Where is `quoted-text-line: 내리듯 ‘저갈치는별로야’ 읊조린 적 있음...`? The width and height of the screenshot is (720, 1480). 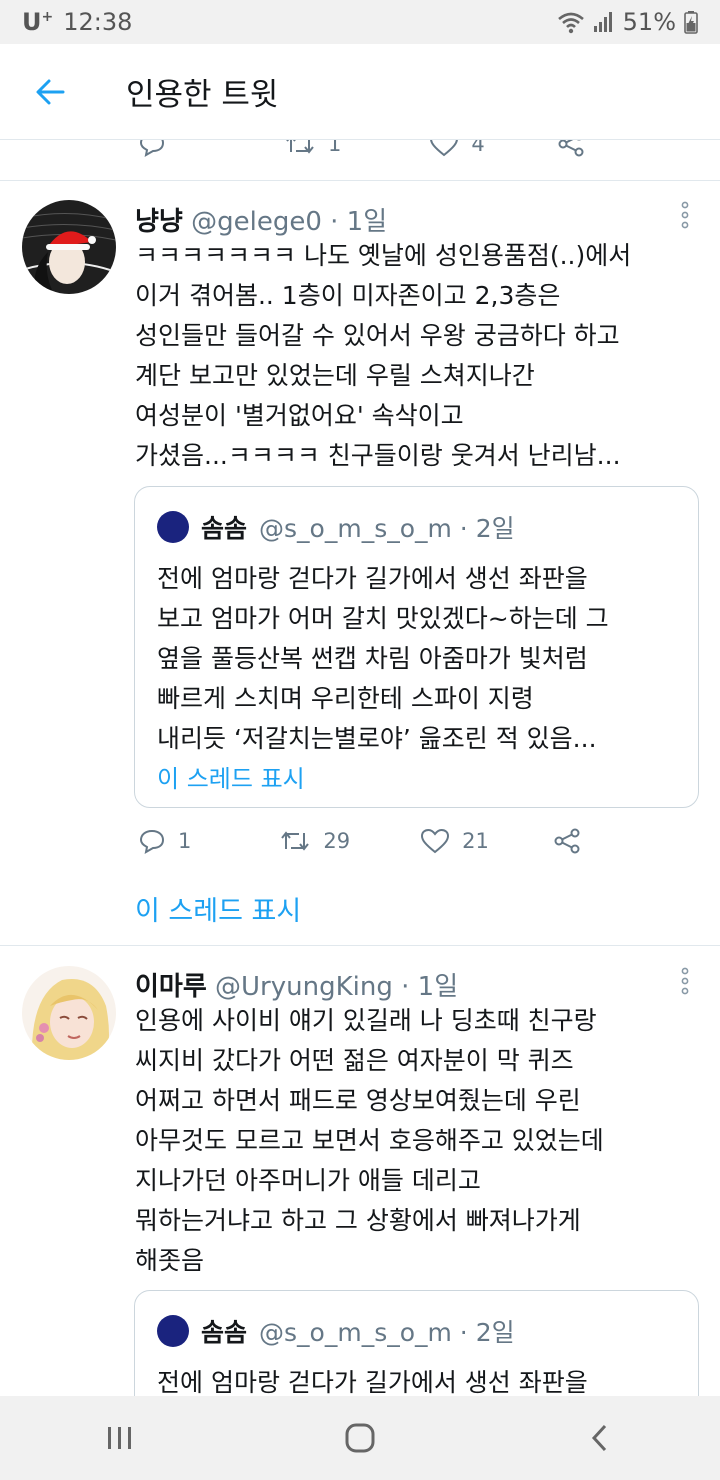 quoted-text-line: 내리듯 ‘저갈치는별로야’ 읊조린 적 있음... is located at coordinates (377, 738).